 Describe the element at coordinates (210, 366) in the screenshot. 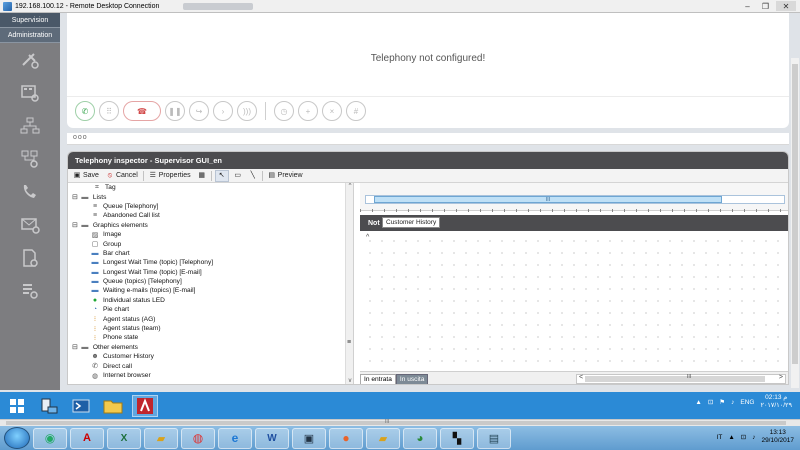

I see `tree-item: ✆ Direct call` at that location.